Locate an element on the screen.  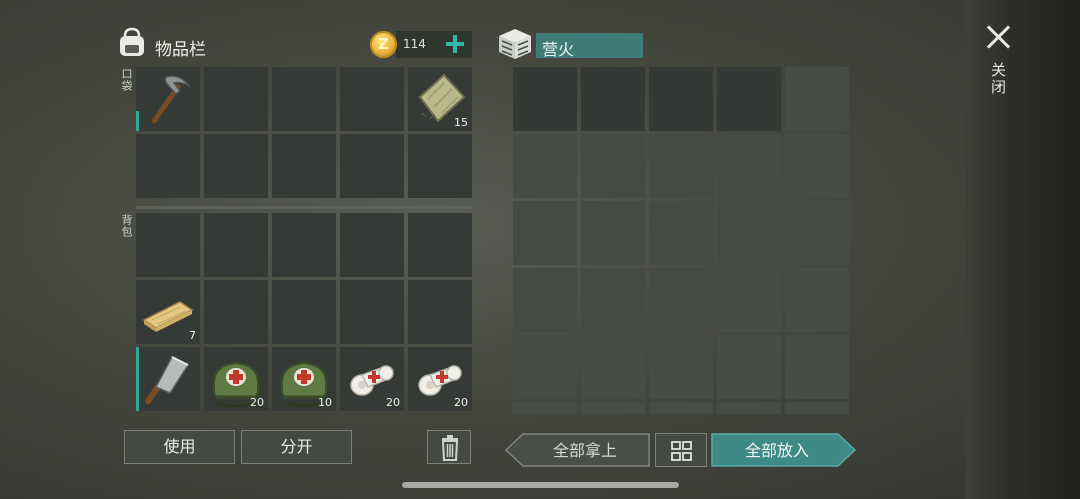
backpack-icon is located at coordinates (132, 41).